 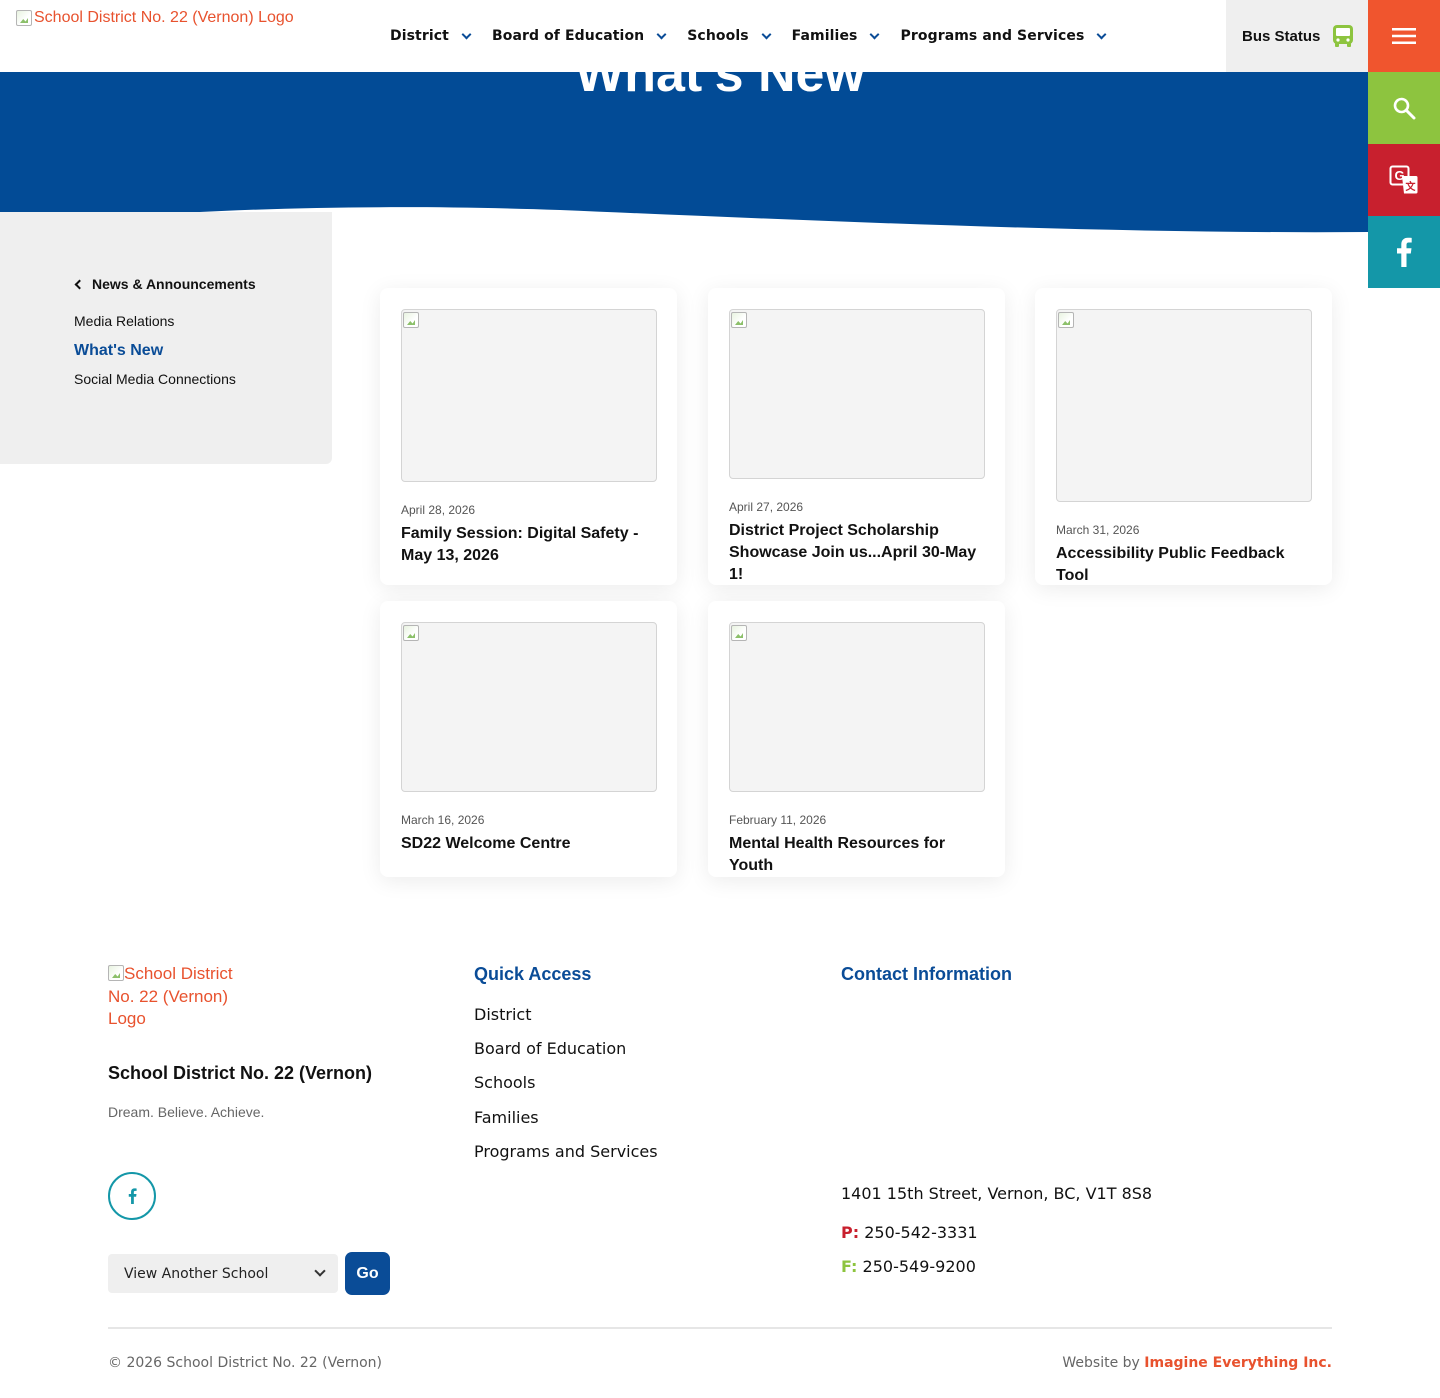 I want to click on nav-item-district: District, so click(x=431, y=36).